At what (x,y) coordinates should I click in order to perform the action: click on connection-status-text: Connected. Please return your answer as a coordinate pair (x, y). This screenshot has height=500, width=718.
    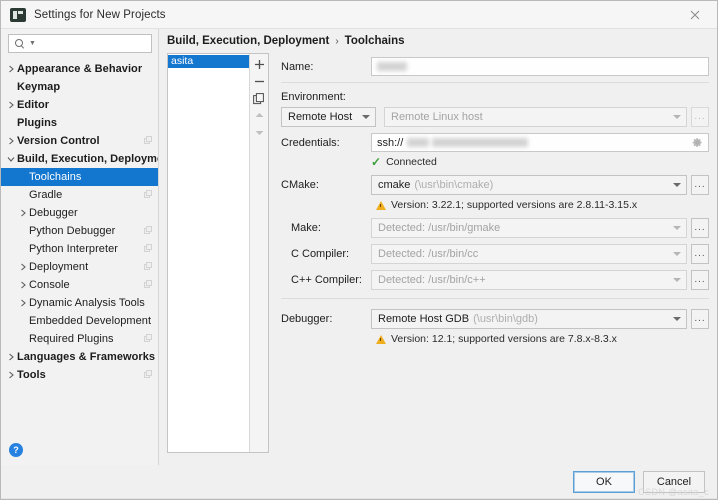
    Looking at the image, I should click on (411, 162).